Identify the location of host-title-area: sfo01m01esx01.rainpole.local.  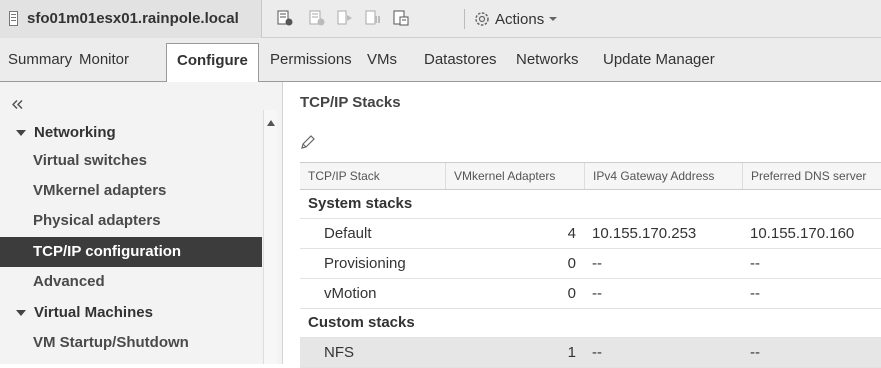
(131, 19).